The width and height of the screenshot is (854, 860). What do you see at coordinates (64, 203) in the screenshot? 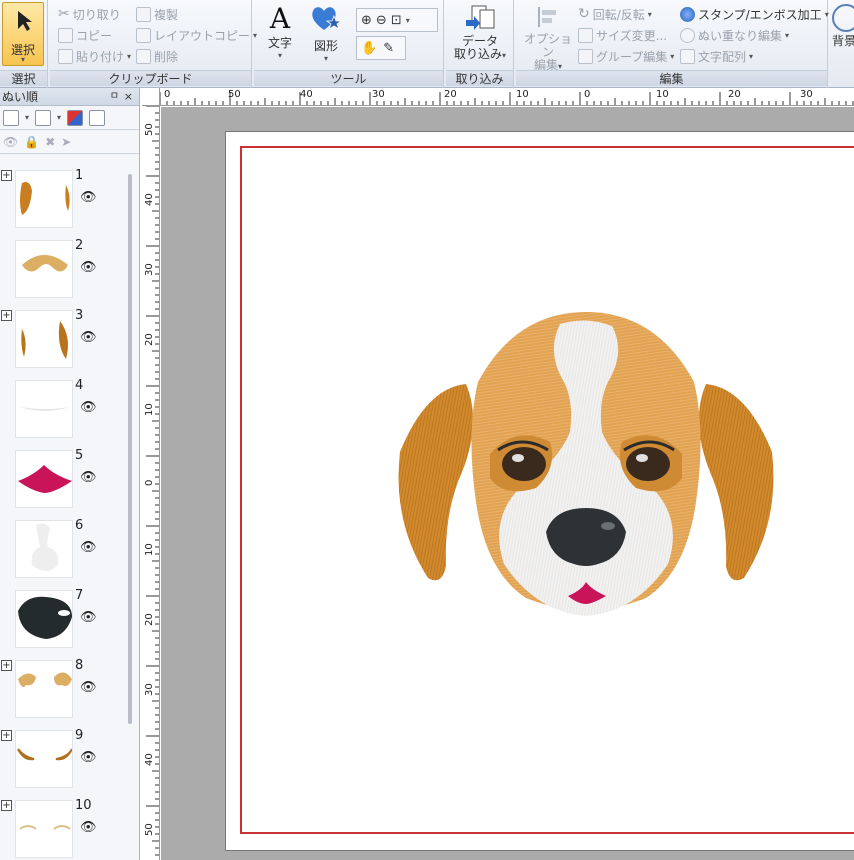
I see `list-item: + 1 👁` at bounding box center [64, 203].